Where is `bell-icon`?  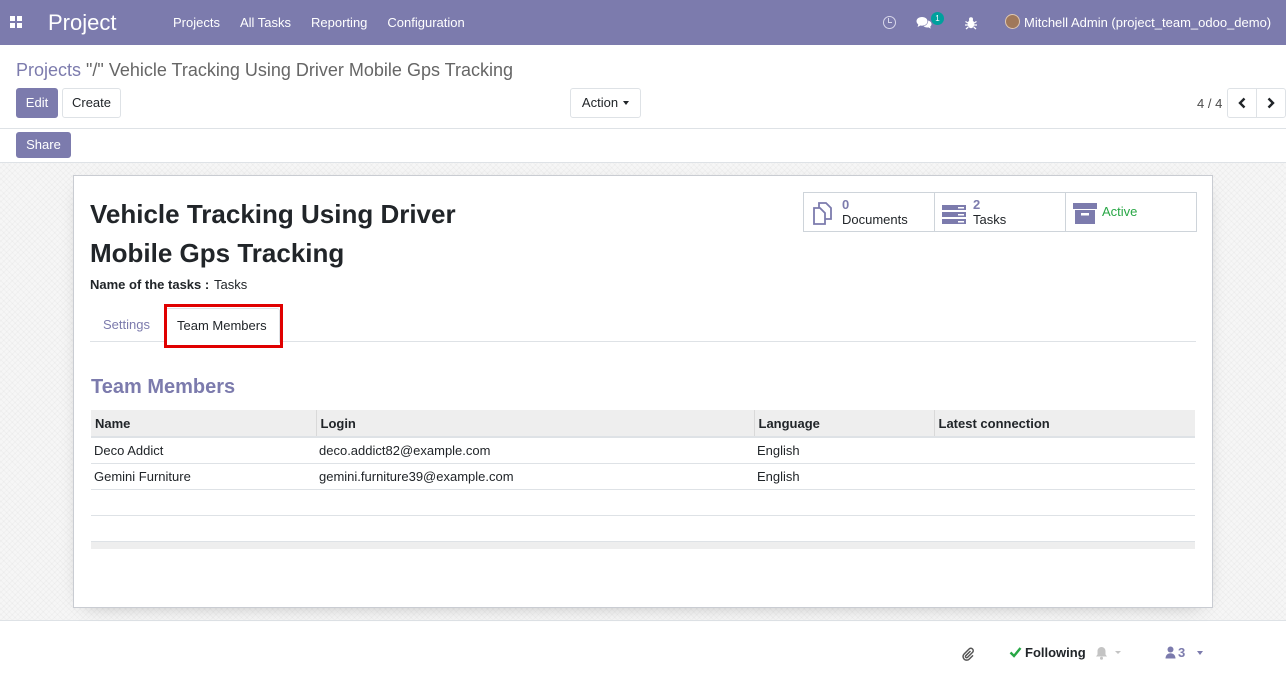 bell-icon is located at coordinates (1101, 653).